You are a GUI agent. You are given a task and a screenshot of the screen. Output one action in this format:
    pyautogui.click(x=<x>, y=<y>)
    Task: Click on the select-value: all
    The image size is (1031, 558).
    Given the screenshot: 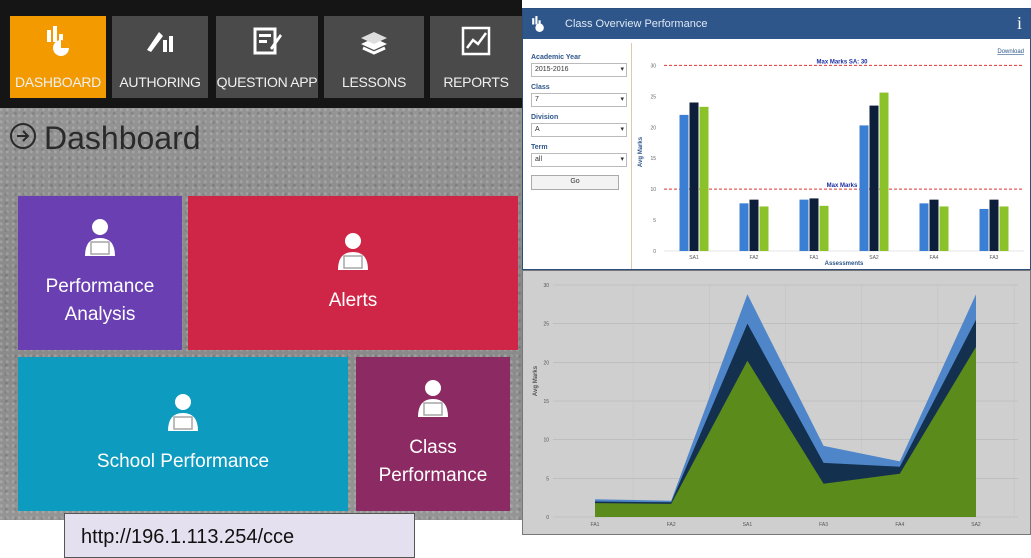 What is the action you would take?
    pyautogui.click(x=539, y=159)
    